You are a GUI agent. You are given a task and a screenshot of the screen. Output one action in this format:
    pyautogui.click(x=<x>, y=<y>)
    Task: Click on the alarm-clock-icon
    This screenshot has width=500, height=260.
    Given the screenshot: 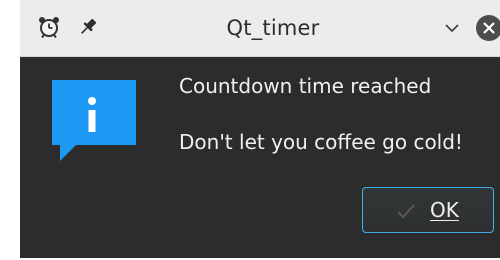 What is the action you would take?
    pyautogui.click(x=49, y=27)
    